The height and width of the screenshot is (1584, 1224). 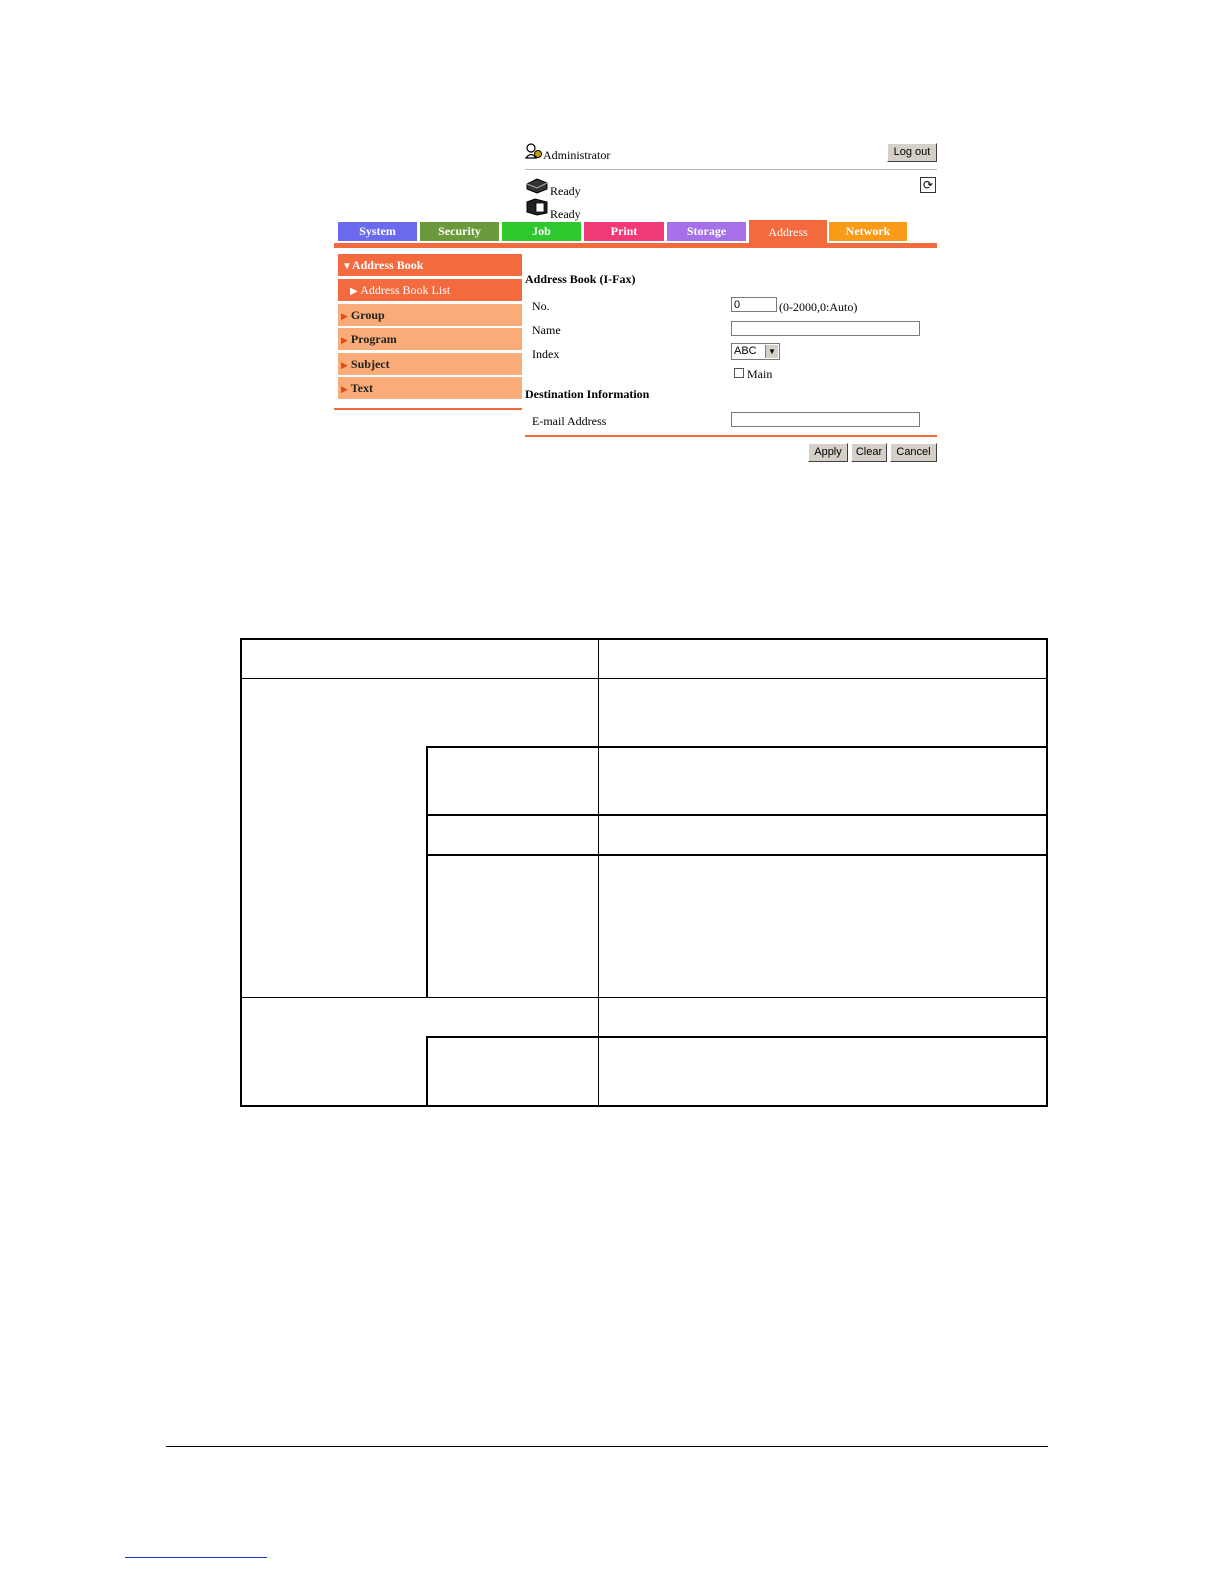 I want to click on form-title: Address Book (I-Fax), so click(x=580, y=279).